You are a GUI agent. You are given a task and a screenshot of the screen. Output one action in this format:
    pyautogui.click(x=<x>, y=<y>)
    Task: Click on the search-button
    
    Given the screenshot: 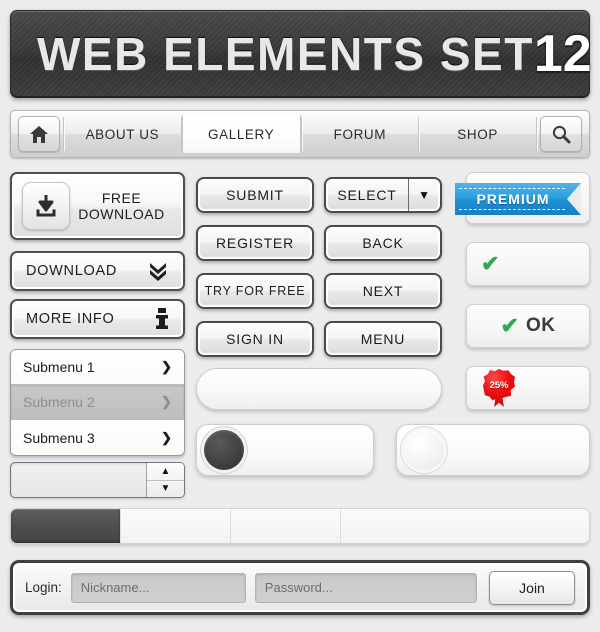 What is the action you would take?
    pyautogui.click(x=561, y=134)
    